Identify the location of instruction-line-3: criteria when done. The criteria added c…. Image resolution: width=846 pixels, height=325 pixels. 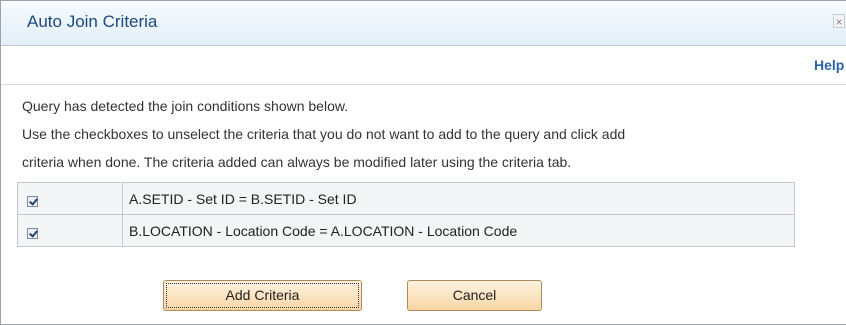
(297, 162).